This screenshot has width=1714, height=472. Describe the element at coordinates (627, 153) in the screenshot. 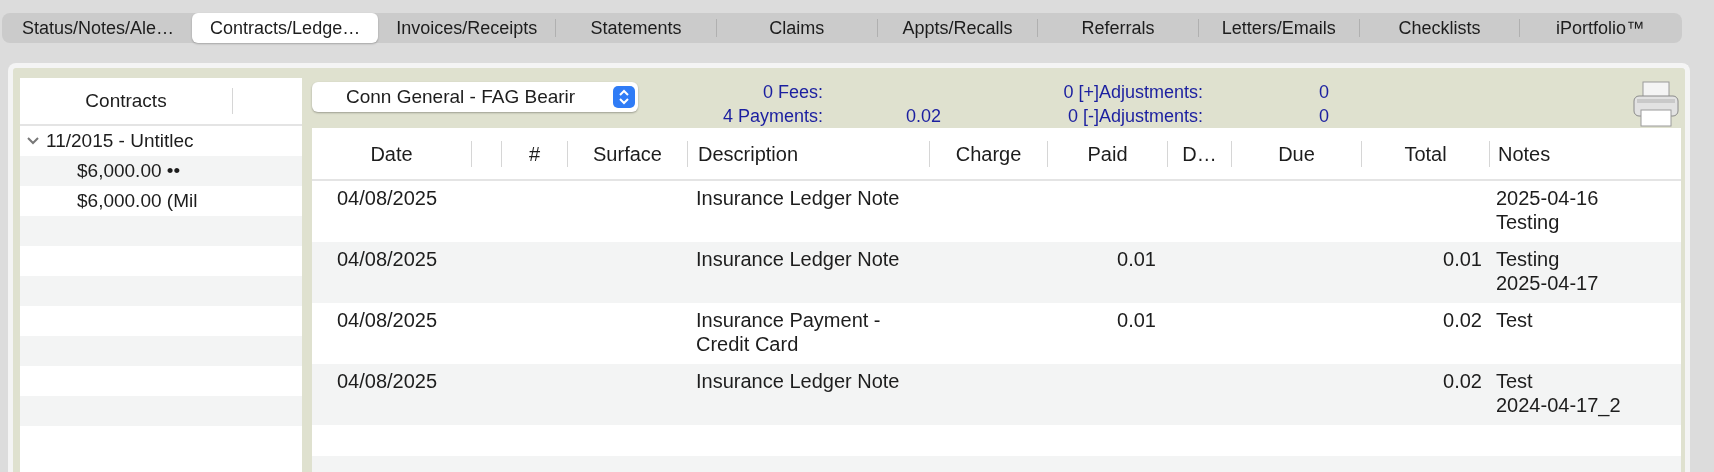

I see `column-header: Surface` at that location.